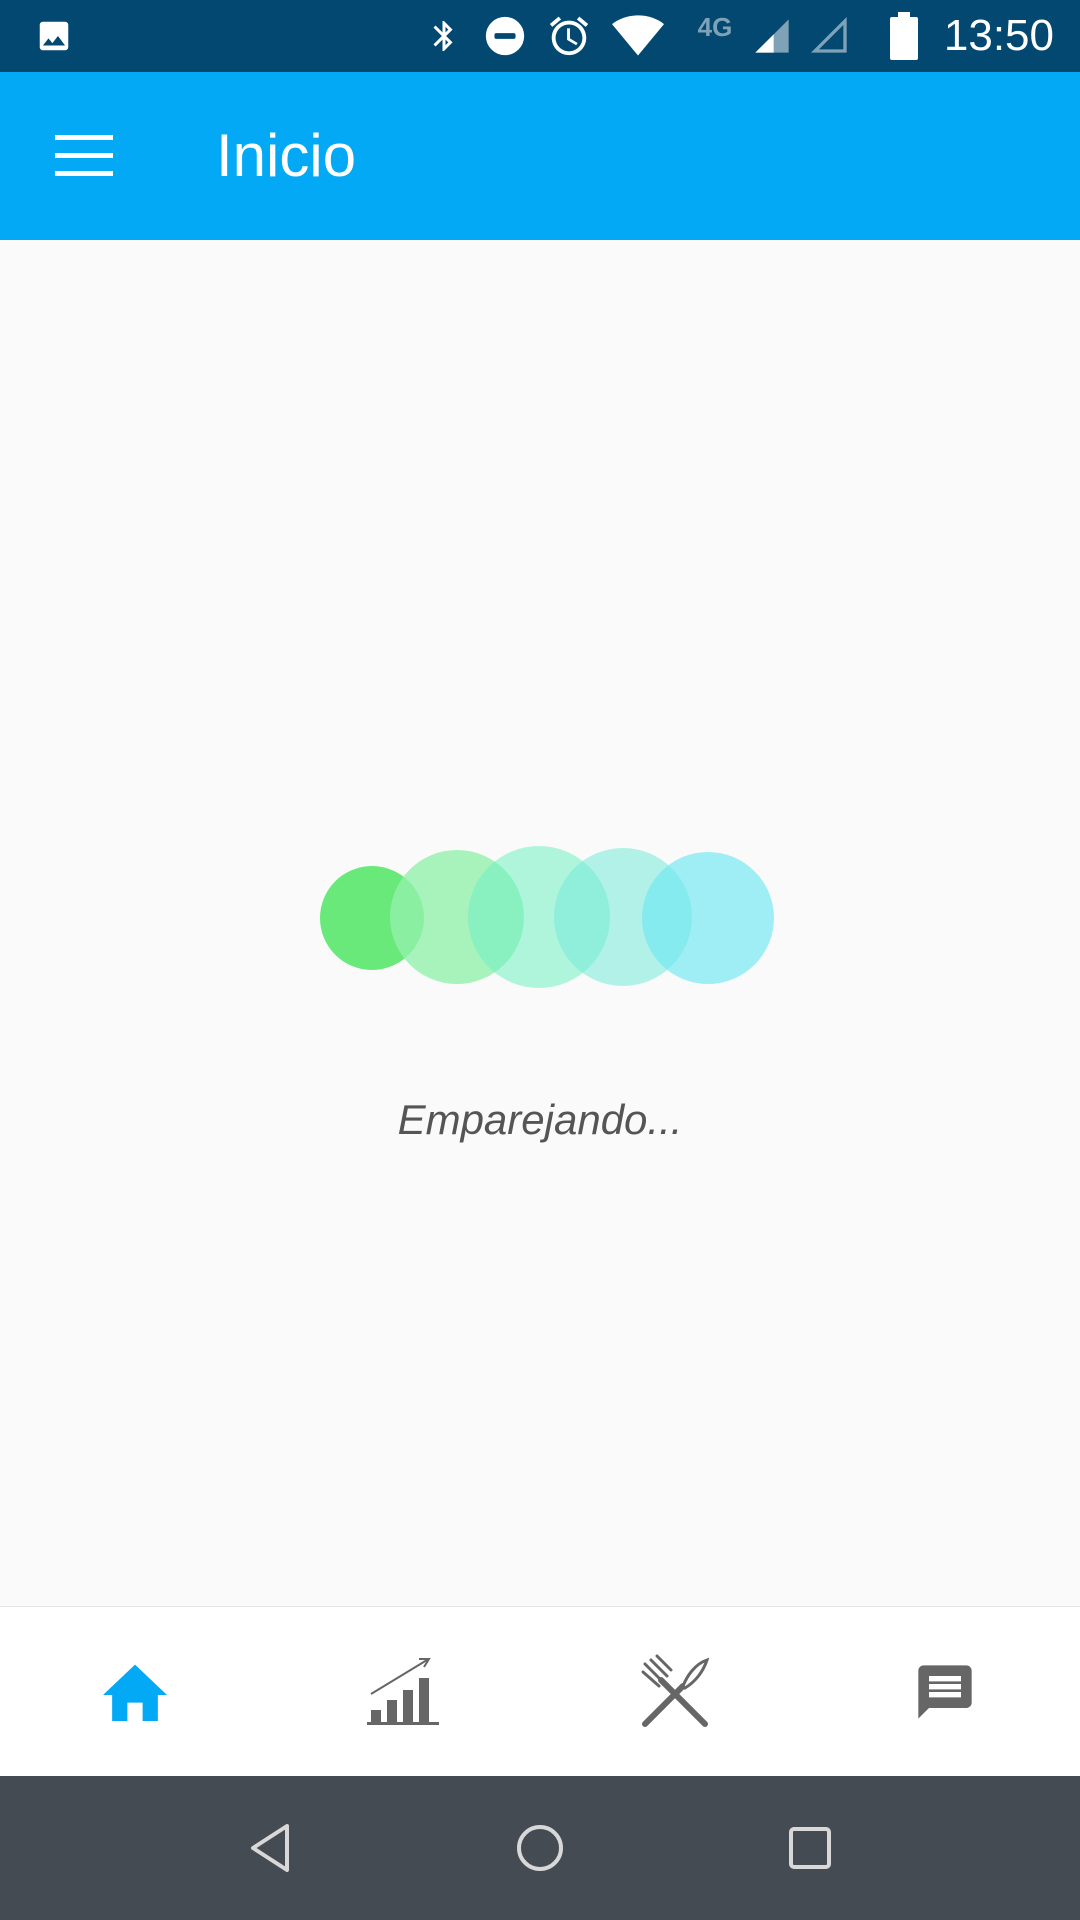 The height and width of the screenshot is (1920, 1080). What do you see at coordinates (830, 36) in the screenshot?
I see `signal-empty-icon` at bounding box center [830, 36].